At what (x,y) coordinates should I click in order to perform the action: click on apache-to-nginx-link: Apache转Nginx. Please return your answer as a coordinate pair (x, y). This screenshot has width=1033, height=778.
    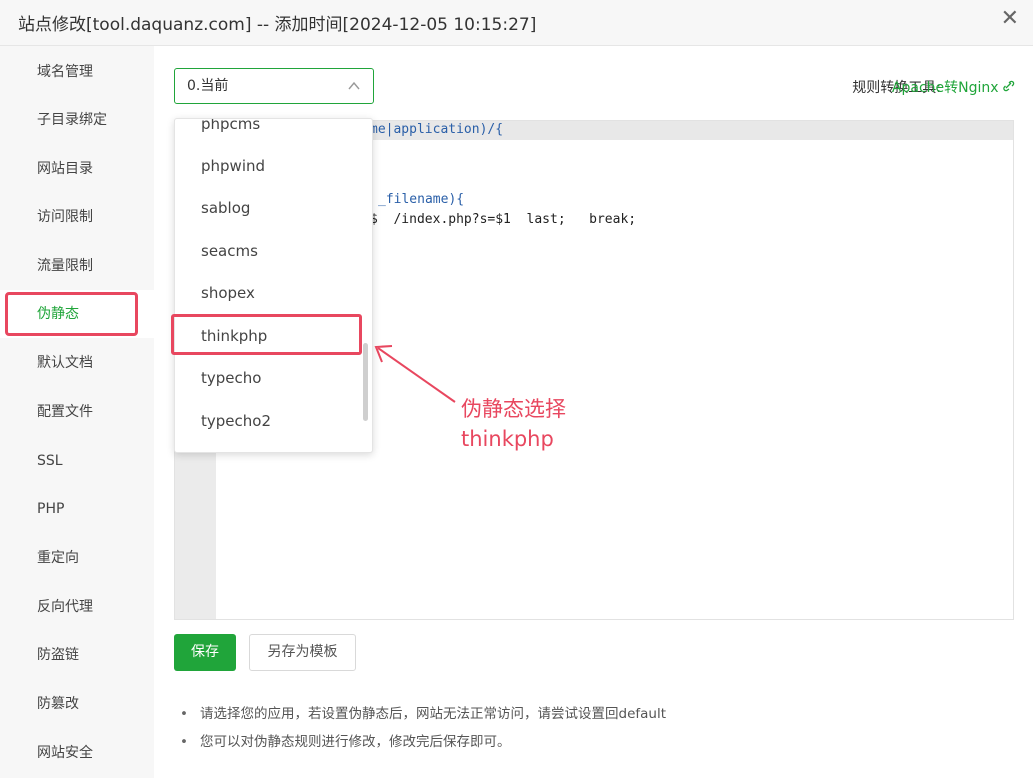
    Looking at the image, I should click on (953, 87).